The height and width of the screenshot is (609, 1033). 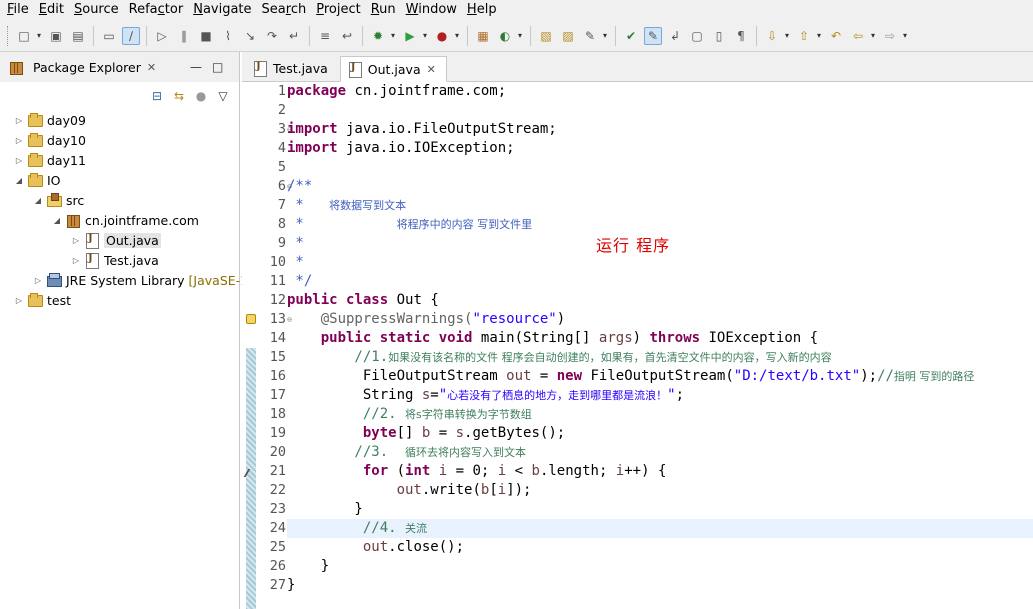 I want to click on run-dropdown-icon: ▾, so click(x=425, y=35).